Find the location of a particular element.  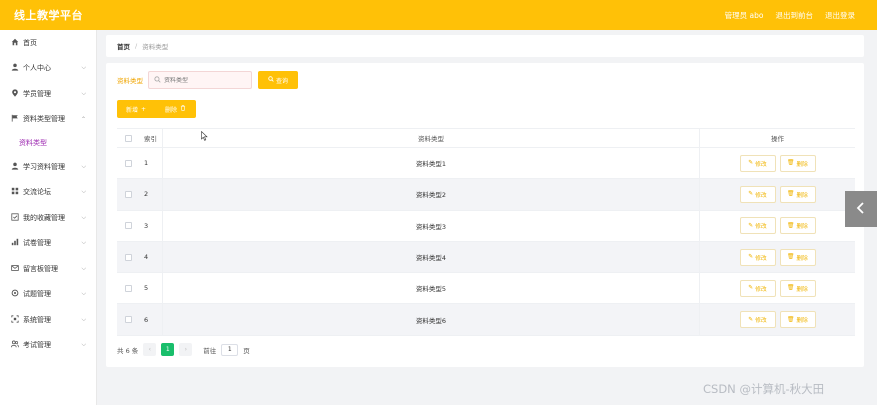

logout-link: 退出登录 is located at coordinates (840, 15).